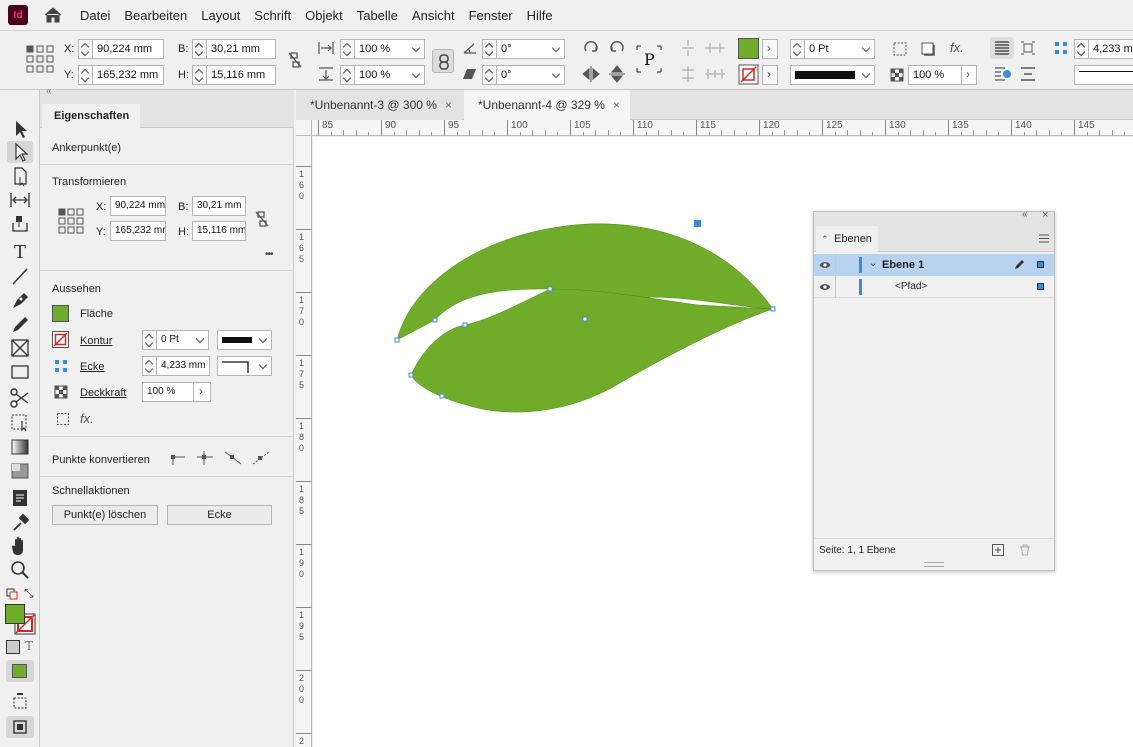 Image resolution: width=1133 pixels, height=747 pixels. I want to click on convert-symmetric-icon, so click(261, 458).